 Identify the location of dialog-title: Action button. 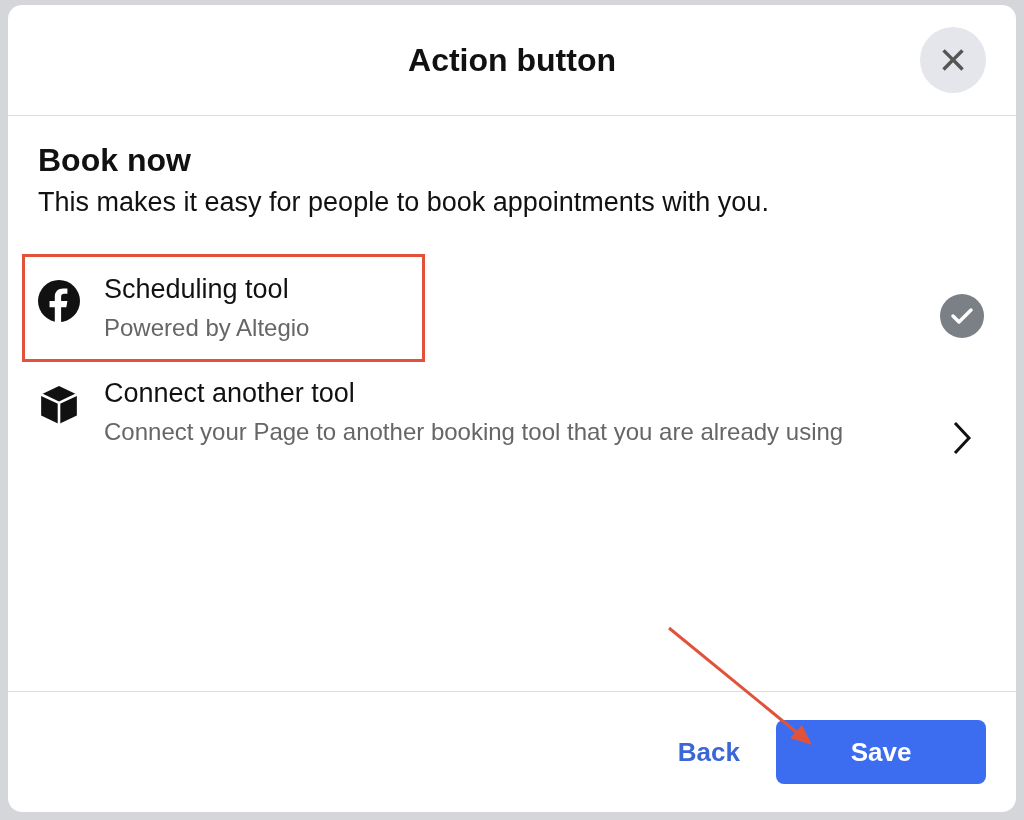
(512, 60).